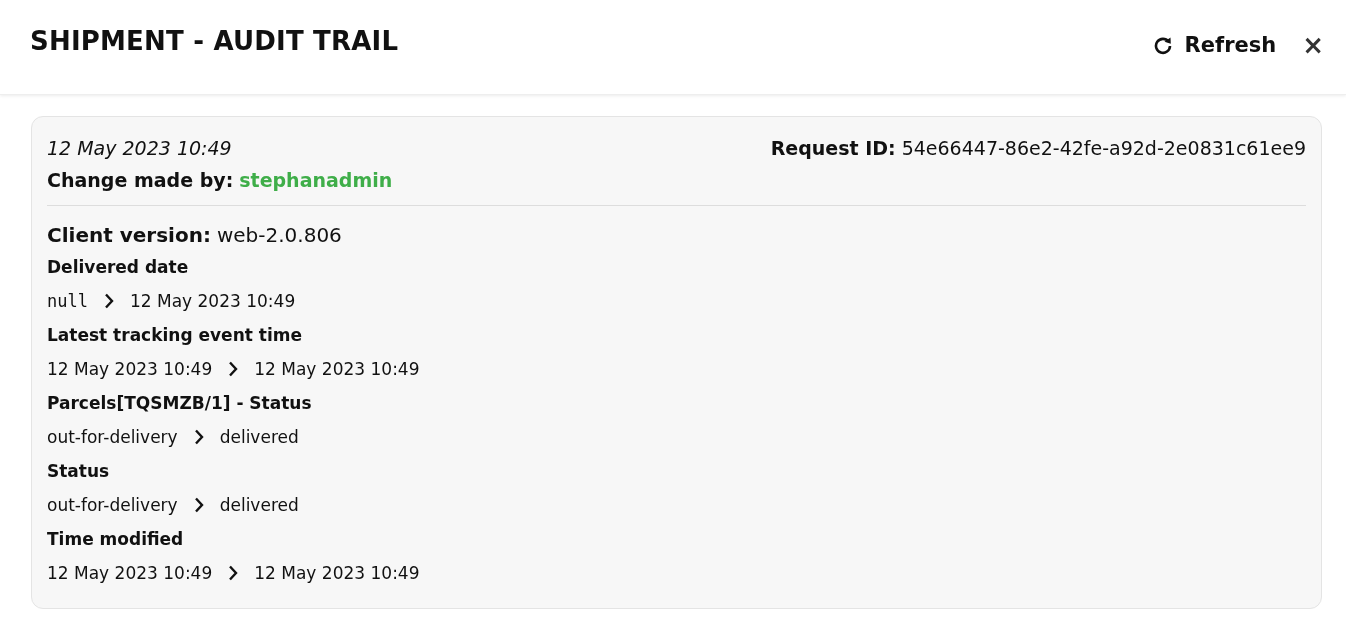 The image size is (1346, 630). What do you see at coordinates (1162, 45) in the screenshot?
I see `refresh-icon` at bounding box center [1162, 45].